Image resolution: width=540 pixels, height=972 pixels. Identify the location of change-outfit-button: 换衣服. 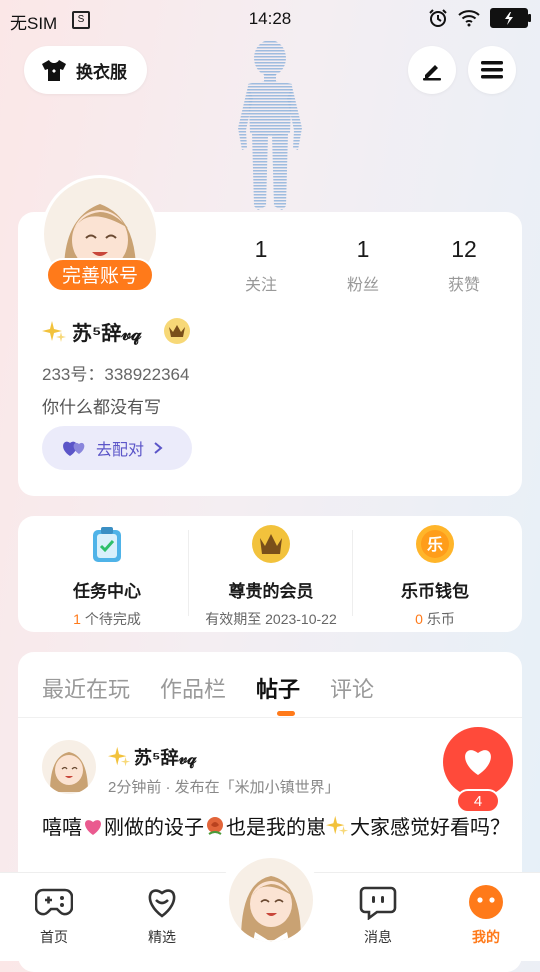
(85, 70).